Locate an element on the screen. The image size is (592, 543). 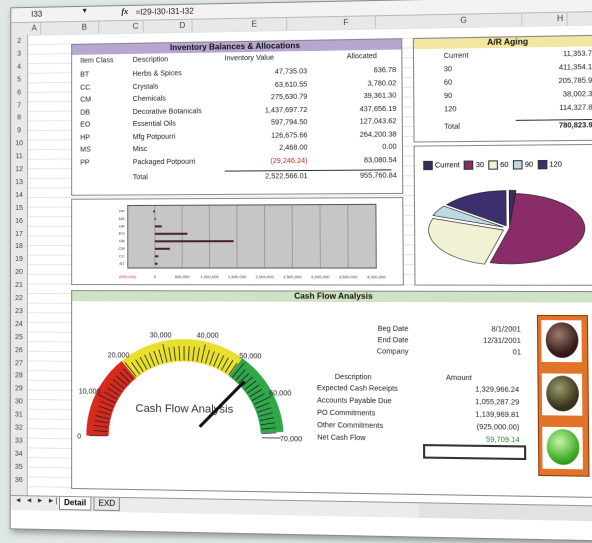
header-item-class: Item Class is located at coordinates (97, 61).